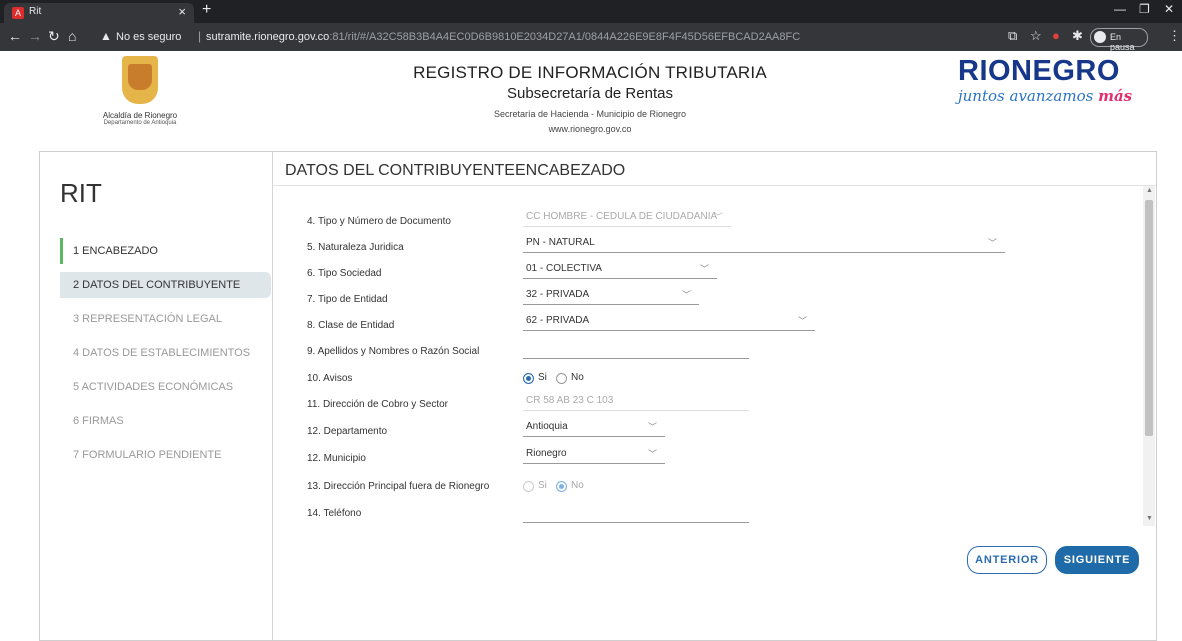 Image resolution: width=1182 pixels, height=641 pixels. Describe the element at coordinates (182, 11) in the screenshot. I see `close-tab-icon: ×` at that location.